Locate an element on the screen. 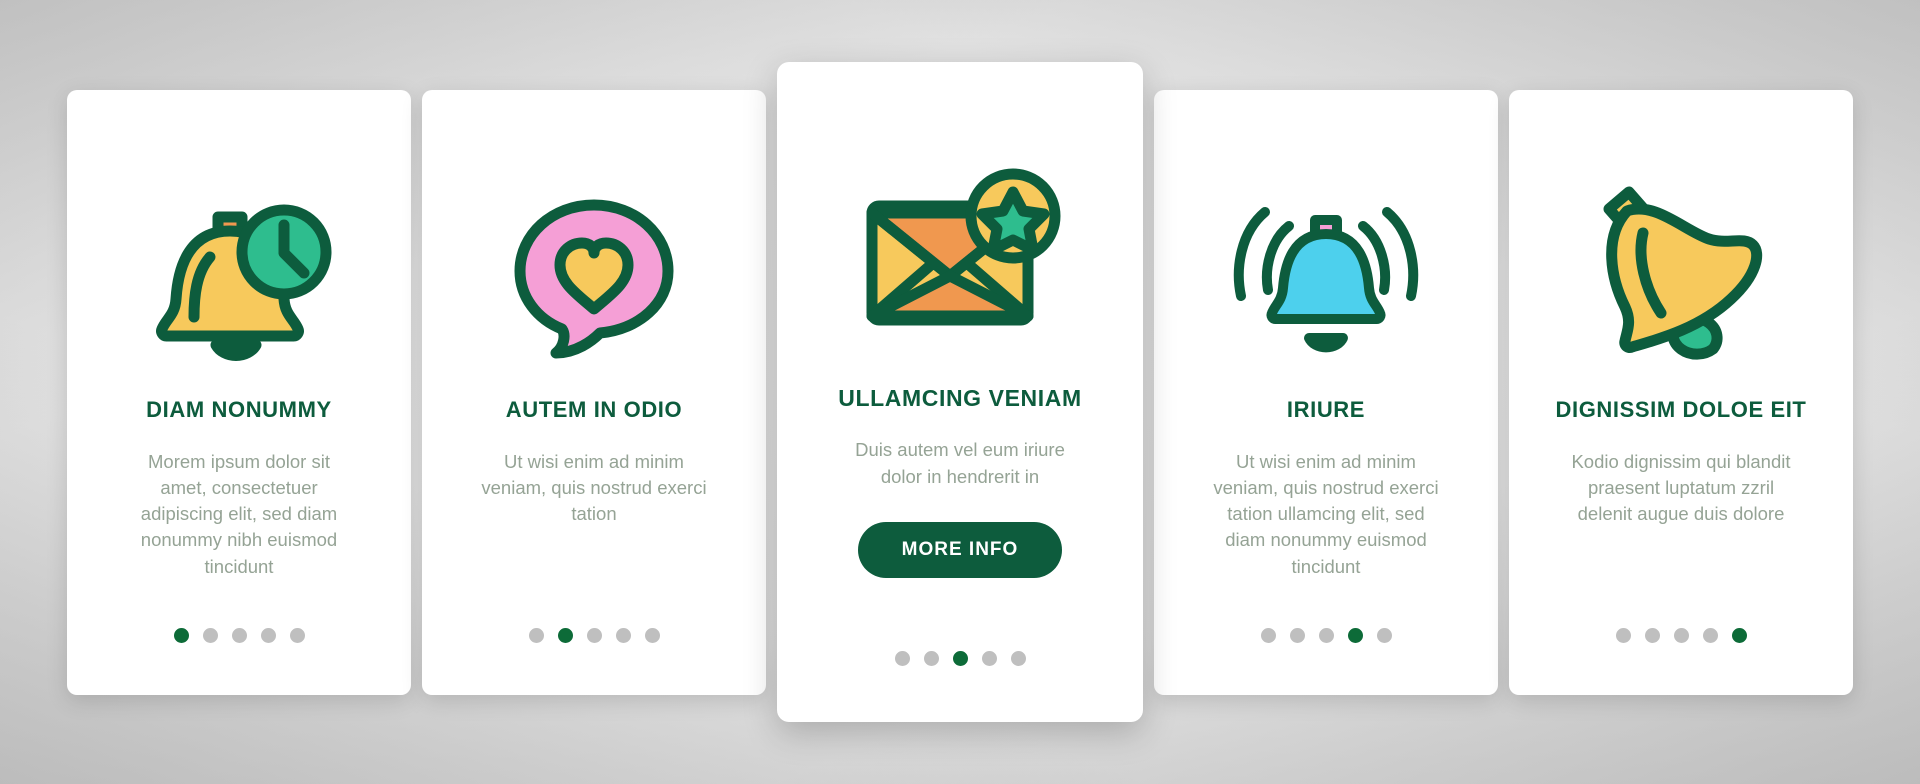  card-title: DIAM NONUMMY is located at coordinates (239, 409).